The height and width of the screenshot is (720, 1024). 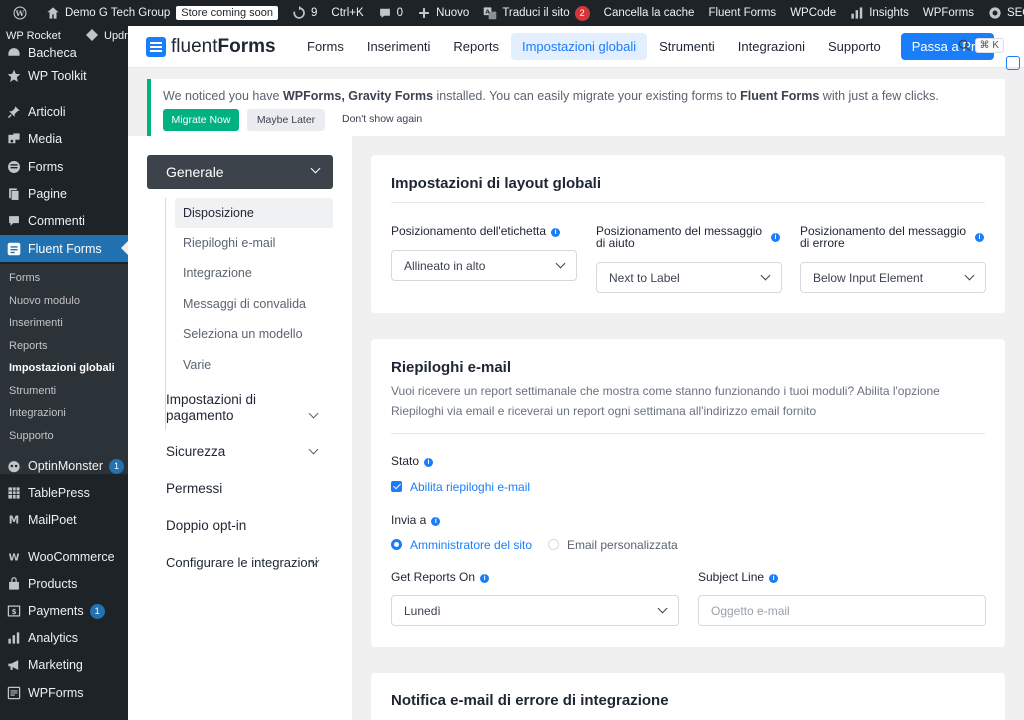 I want to click on woocommerce-icon: W, so click(x=14, y=557).